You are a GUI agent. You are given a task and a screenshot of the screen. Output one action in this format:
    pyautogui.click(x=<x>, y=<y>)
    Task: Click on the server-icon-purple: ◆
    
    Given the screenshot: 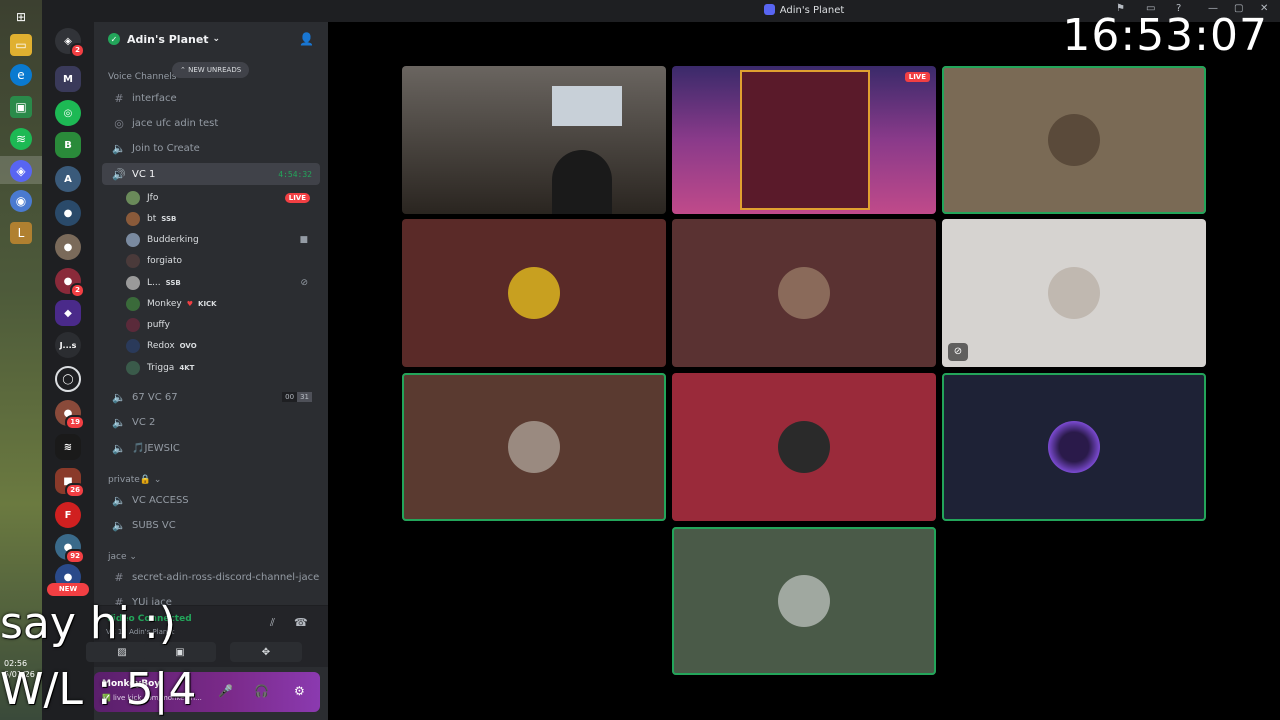 What is the action you would take?
    pyautogui.click(x=68, y=313)
    